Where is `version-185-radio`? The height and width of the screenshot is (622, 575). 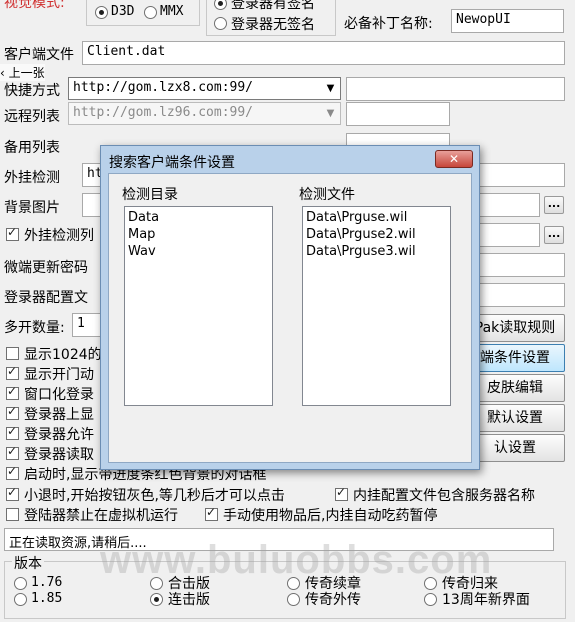
version-185-radio is located at coordinates (20, 599).